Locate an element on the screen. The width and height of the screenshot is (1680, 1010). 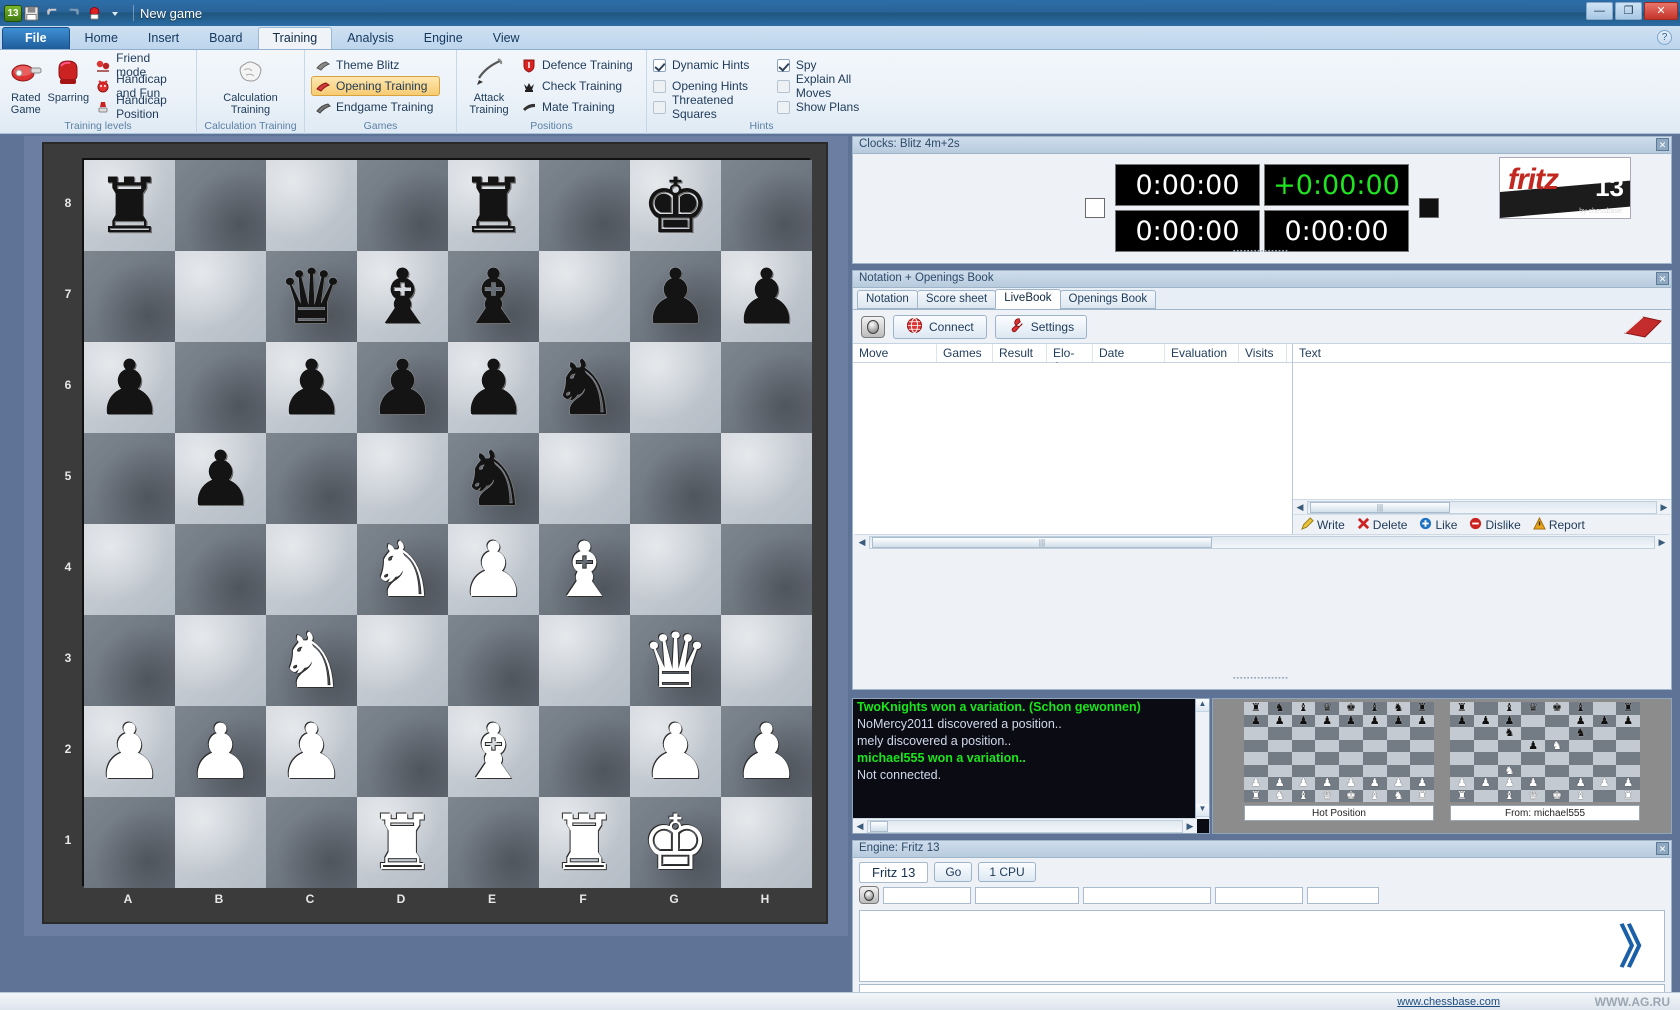
chess-piece: ♚ is located at coordinates (675, 205).